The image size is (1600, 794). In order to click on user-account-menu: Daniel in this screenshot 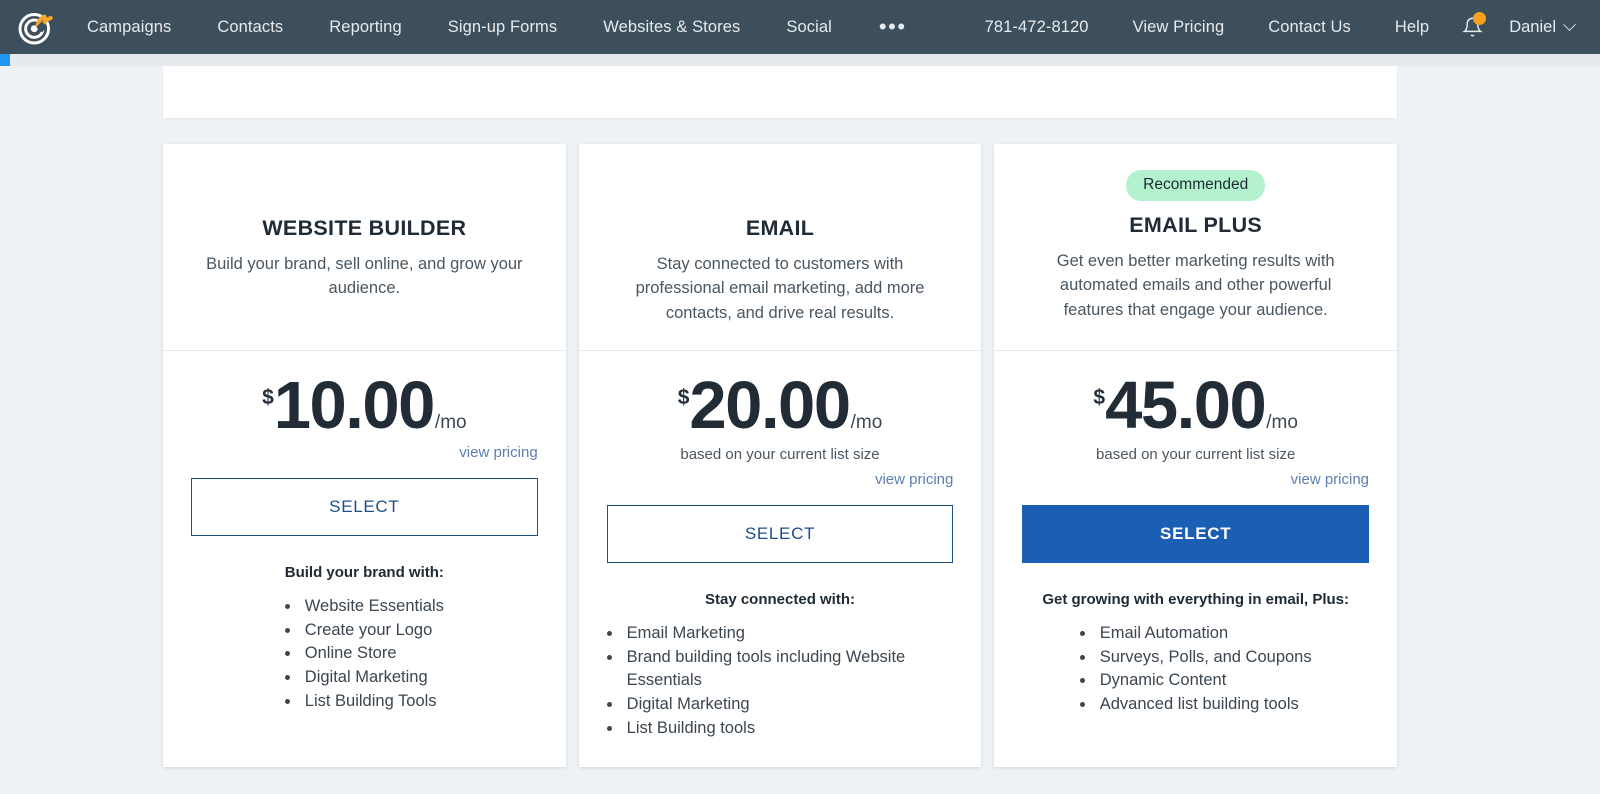, I will do `click(1535, 27)`.